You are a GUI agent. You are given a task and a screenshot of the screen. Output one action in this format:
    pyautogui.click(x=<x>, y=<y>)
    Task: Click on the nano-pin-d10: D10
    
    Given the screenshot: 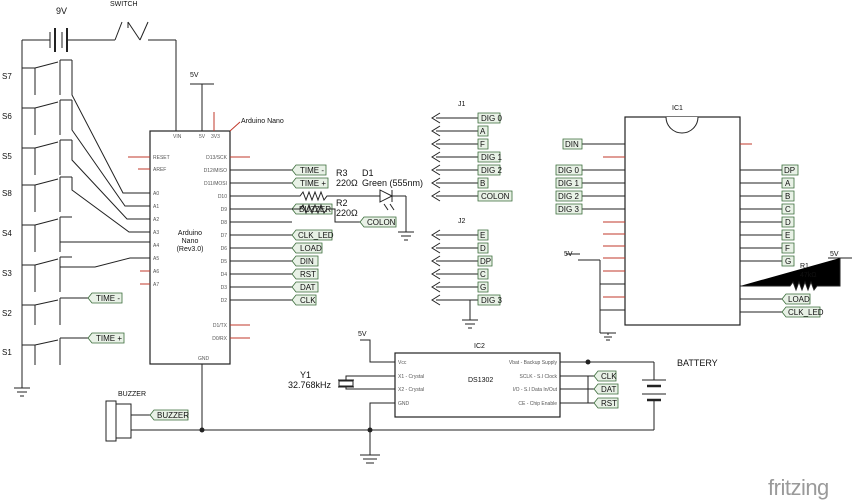 What is the action you would take?
    pyautogui.click(x=222, y=197)
    